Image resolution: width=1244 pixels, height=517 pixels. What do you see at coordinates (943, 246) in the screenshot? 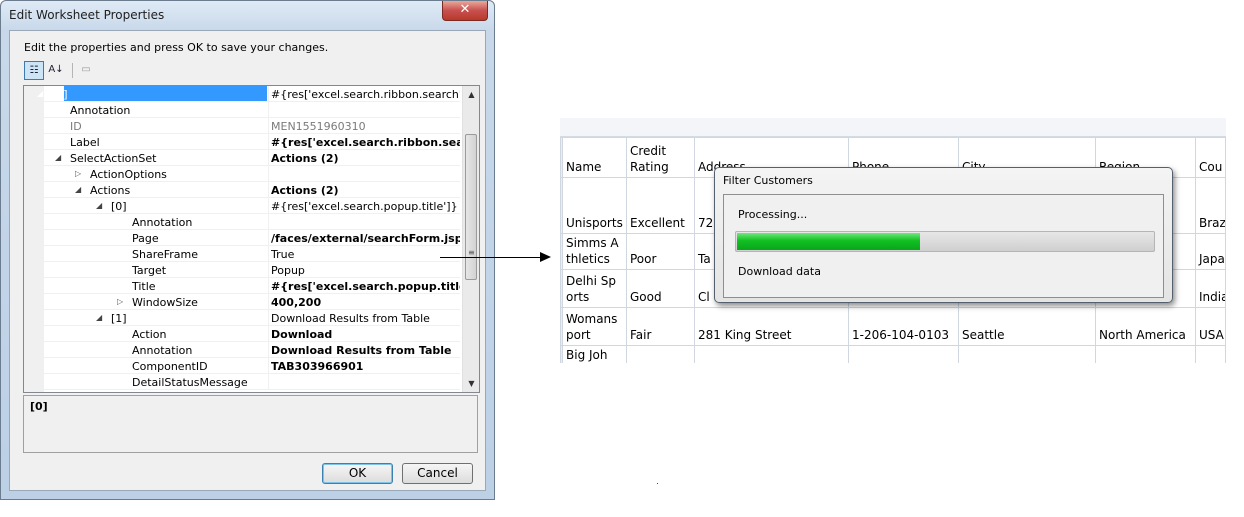
I see `progress-panel: Processing... Download data` at bounding box center [943, 246].